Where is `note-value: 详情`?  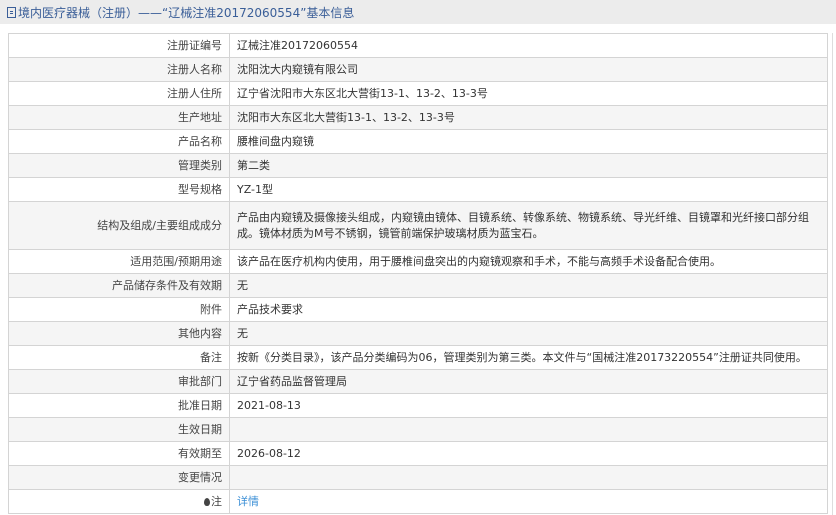
note-value: 详情 is located at coordinates (528, 501).